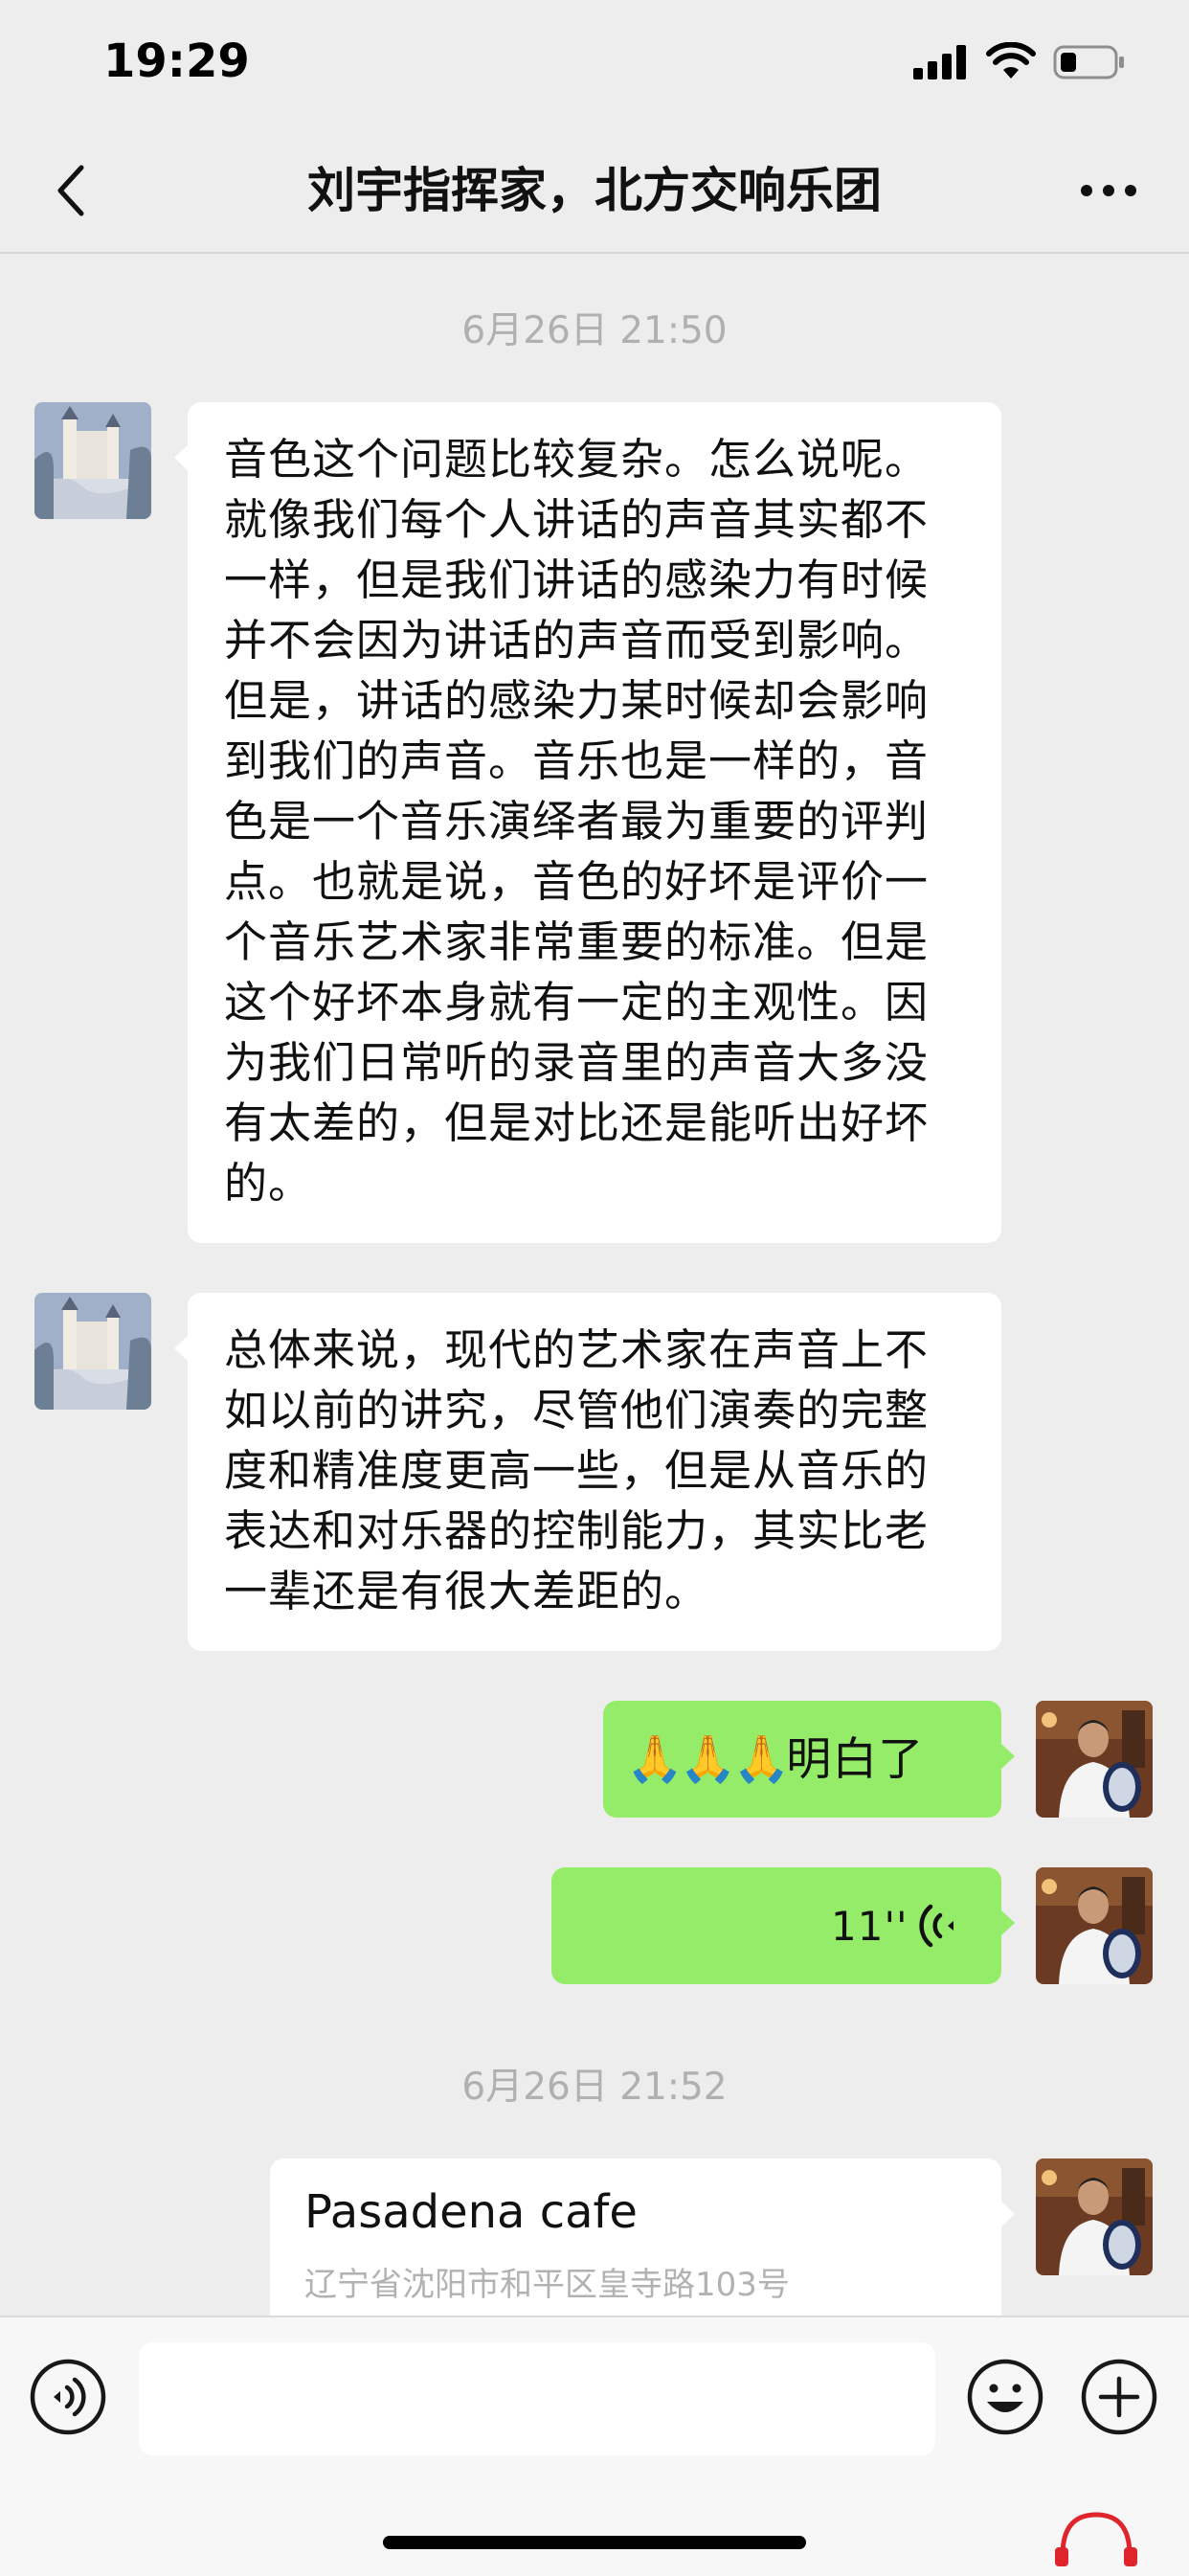  I want to click on message-input, so click(537, 2398).